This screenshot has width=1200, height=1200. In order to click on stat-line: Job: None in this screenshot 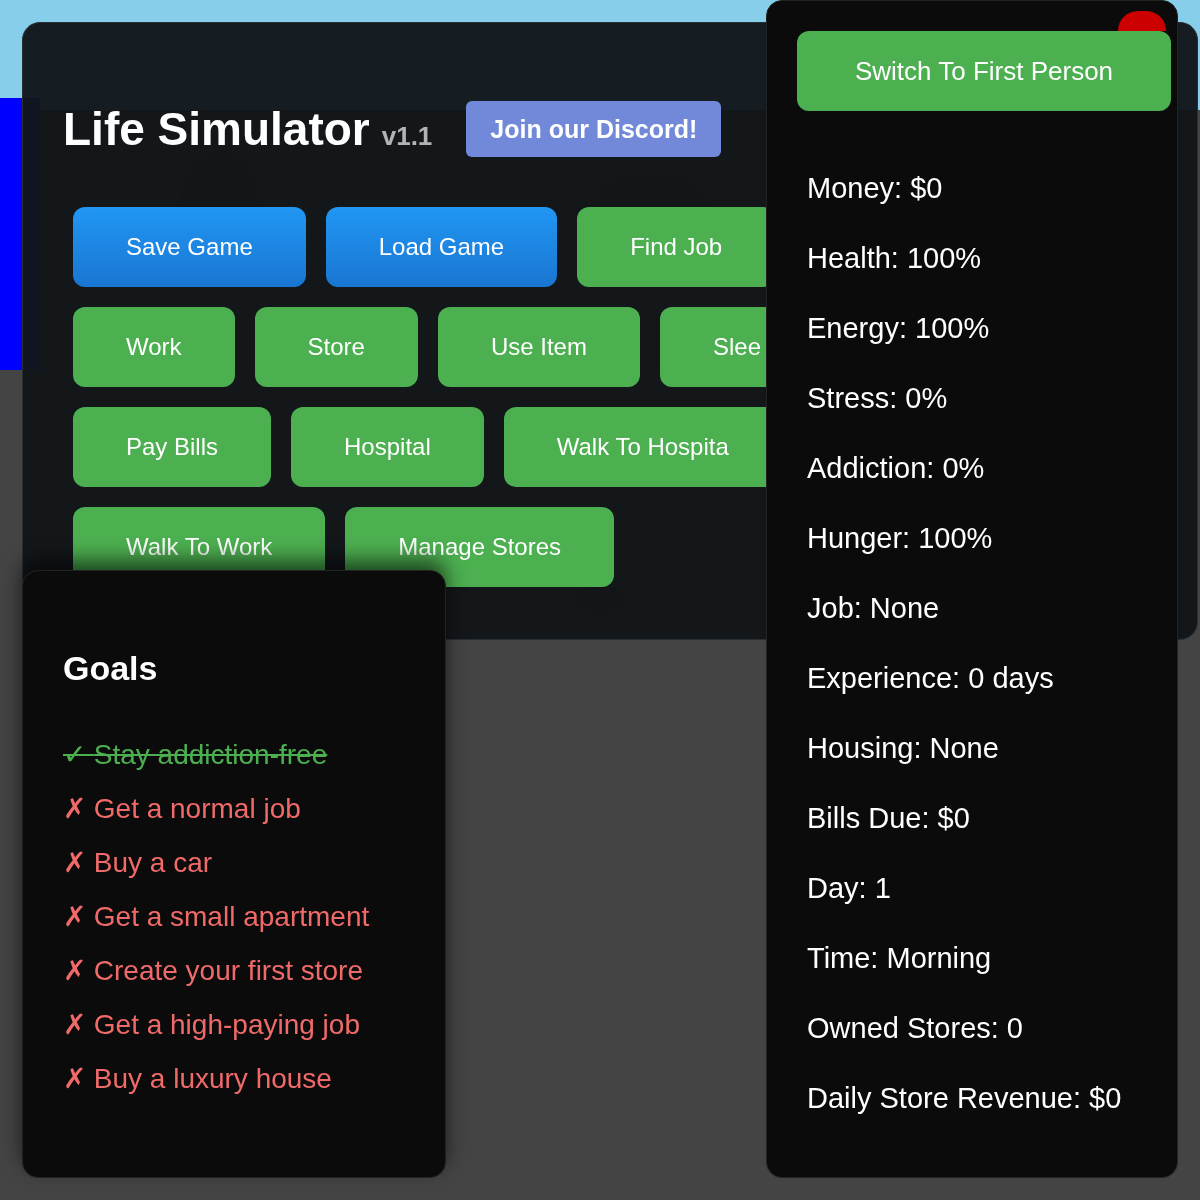, I will do `click(874, 608)`.